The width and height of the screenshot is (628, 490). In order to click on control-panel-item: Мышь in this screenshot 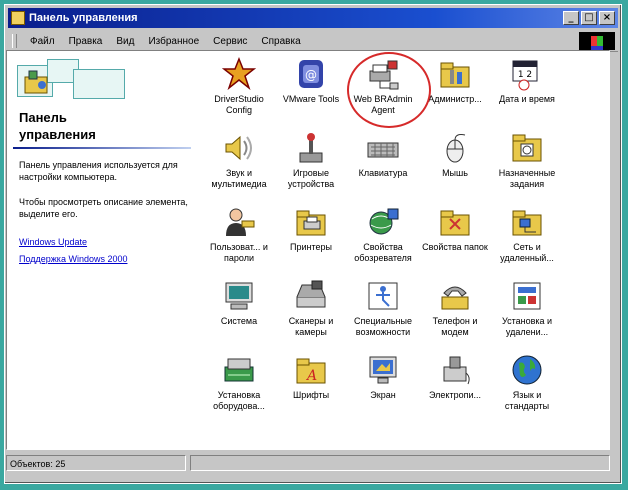, I will do `click(455, 168)`.